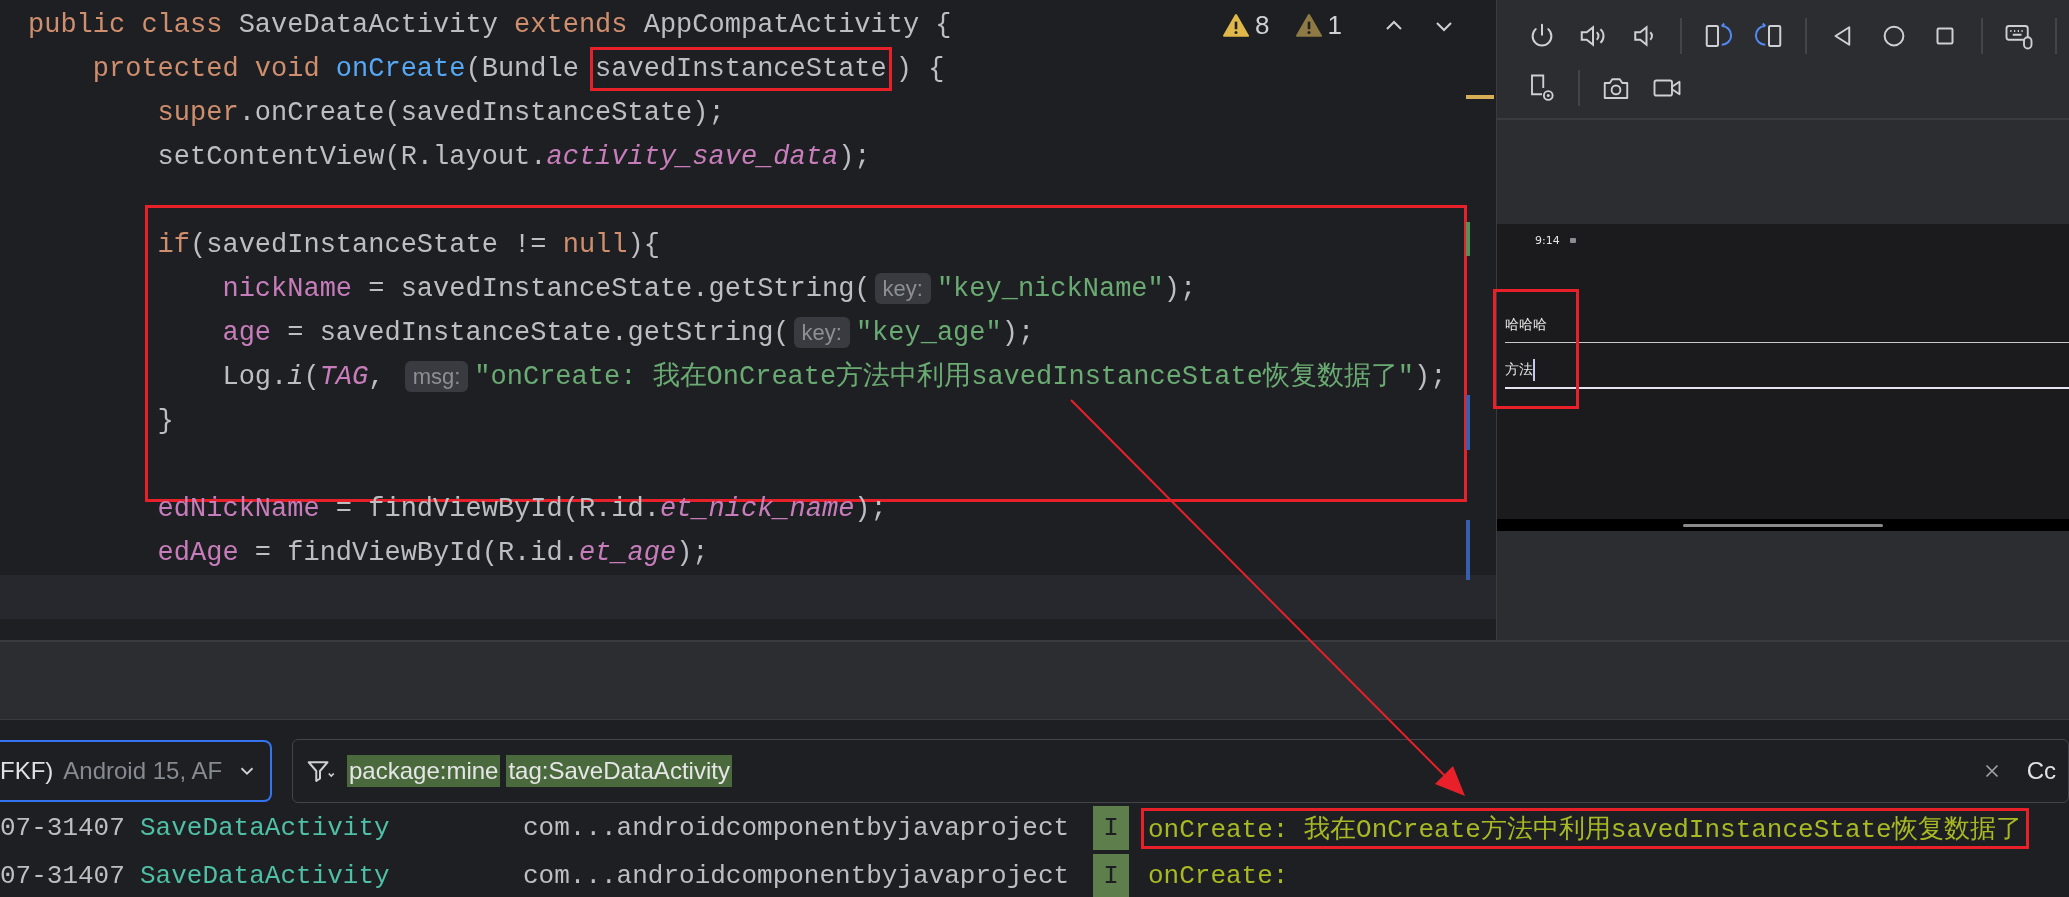  What do you see at coordinates (1334, 25) in the screenshot?
I see `warning-count: 1` at bounding box center [1334, 25].